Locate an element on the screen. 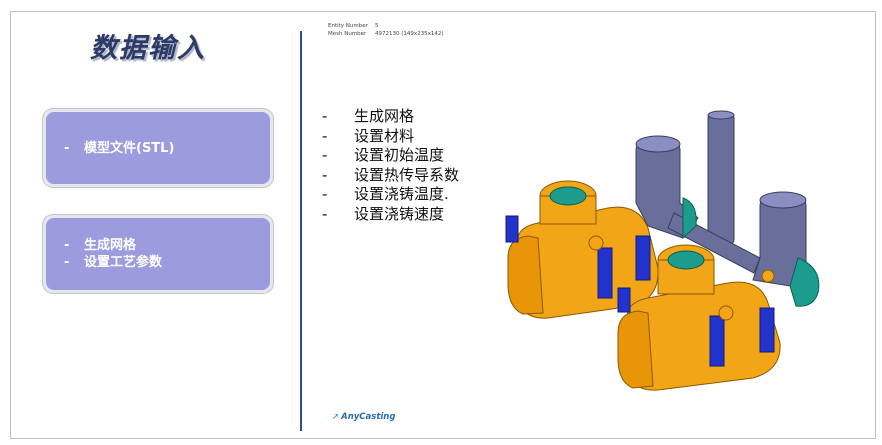  input-box-model: - 模型文件(STL) is located at coordinates (158, 148).